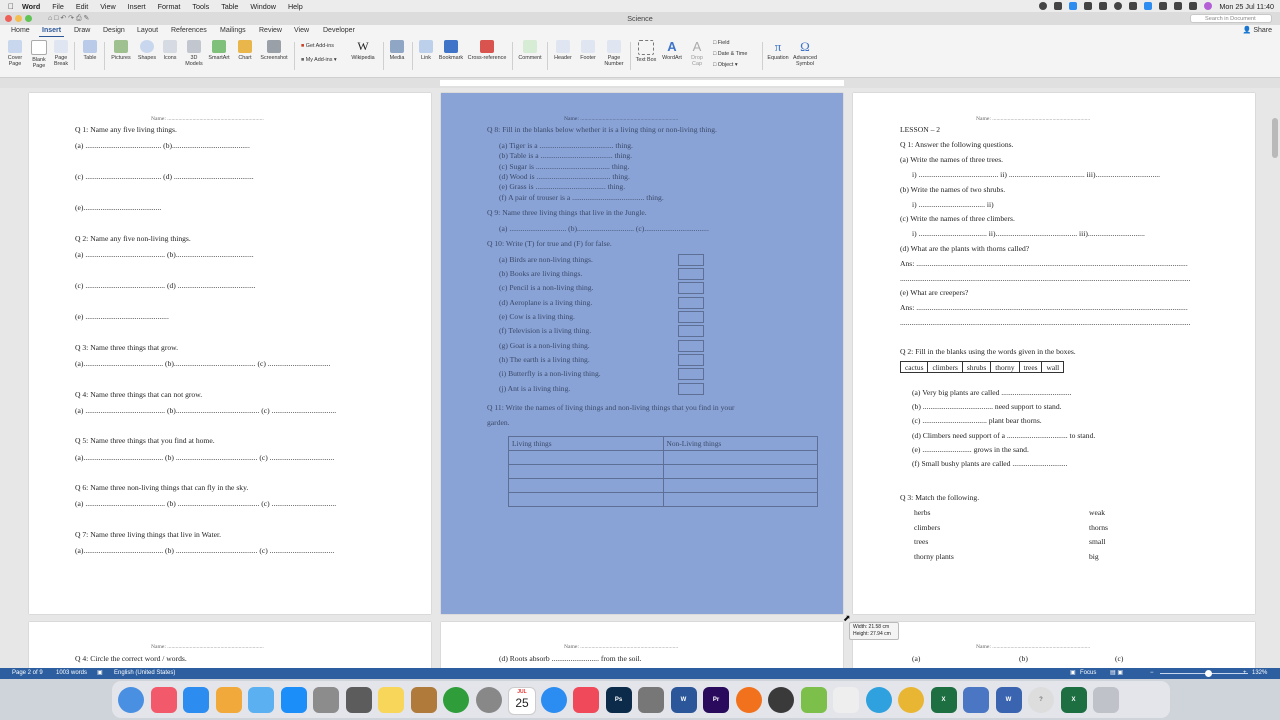 The width and height of the screenshot is (1280, 720). I want to click on object-button: □ Object ▾, so click(725, 65).